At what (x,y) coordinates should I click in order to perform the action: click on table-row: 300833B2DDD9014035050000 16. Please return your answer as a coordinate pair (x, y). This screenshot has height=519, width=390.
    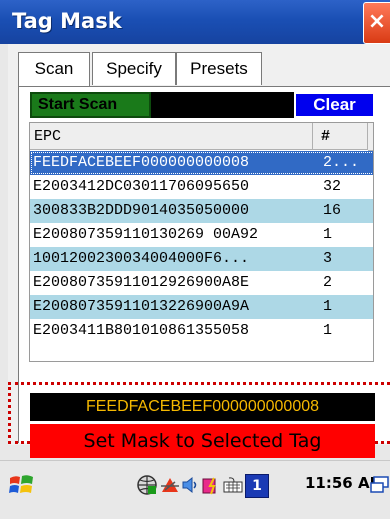
    Looking at the image, I should click on (201, 211).